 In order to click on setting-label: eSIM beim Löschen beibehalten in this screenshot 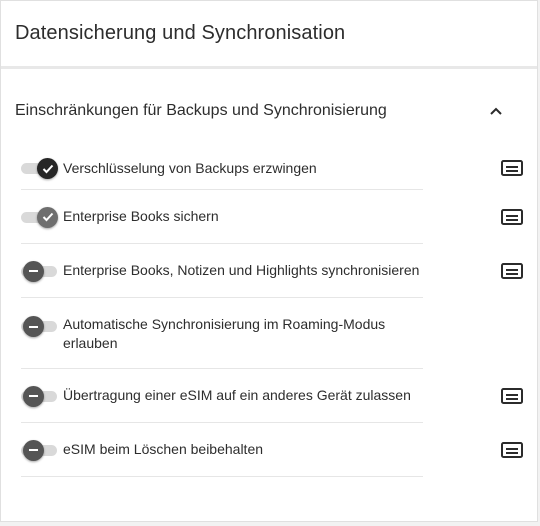, I will do `click(163, 449)`.